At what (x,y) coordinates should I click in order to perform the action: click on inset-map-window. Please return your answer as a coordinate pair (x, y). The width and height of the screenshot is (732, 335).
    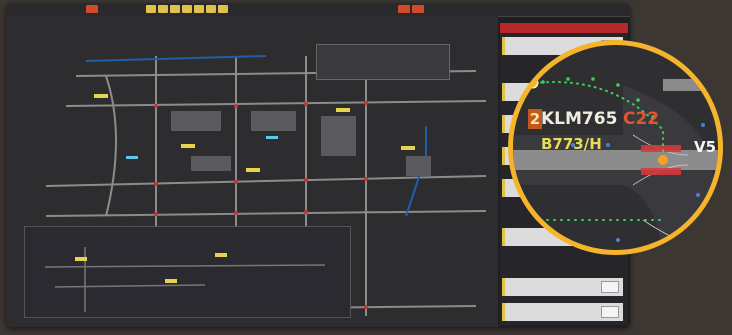
    Looking at the image, I should click on (187, 272).